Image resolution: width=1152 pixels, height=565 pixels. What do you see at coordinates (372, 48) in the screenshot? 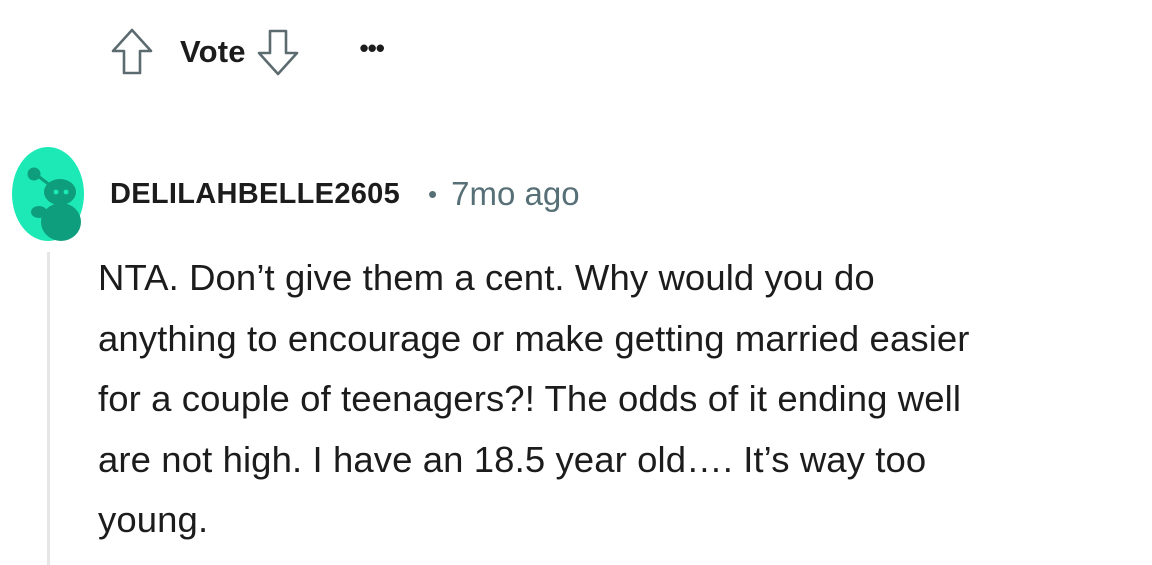
I see `more-options-icon: •••` at bounding box center [372, 48].